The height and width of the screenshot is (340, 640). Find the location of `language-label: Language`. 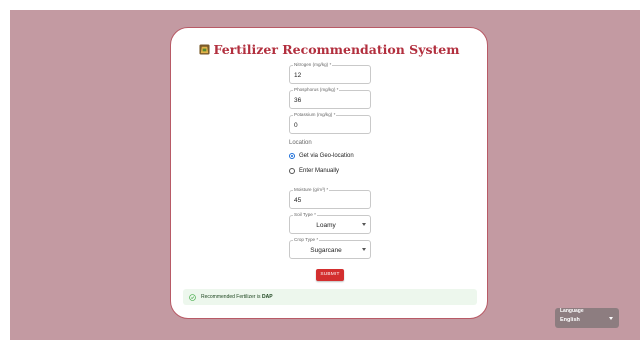

language-label: Language is located at coordinates (572, 311).